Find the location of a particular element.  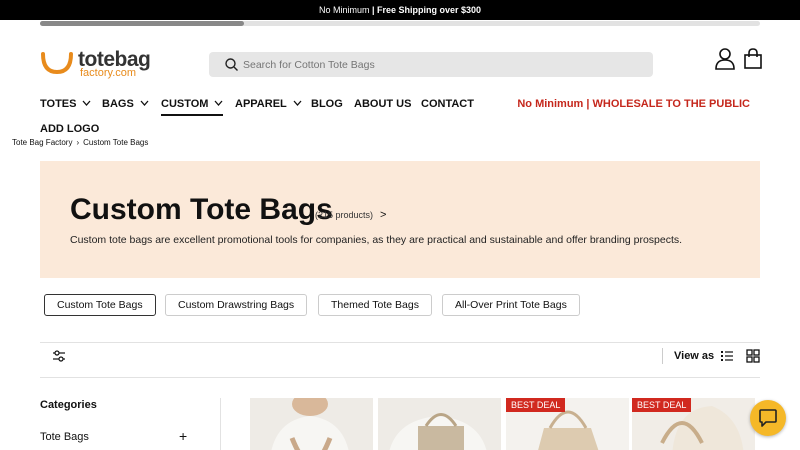

nav-item-contact: CONTACT is located at coordinates (447, 104).